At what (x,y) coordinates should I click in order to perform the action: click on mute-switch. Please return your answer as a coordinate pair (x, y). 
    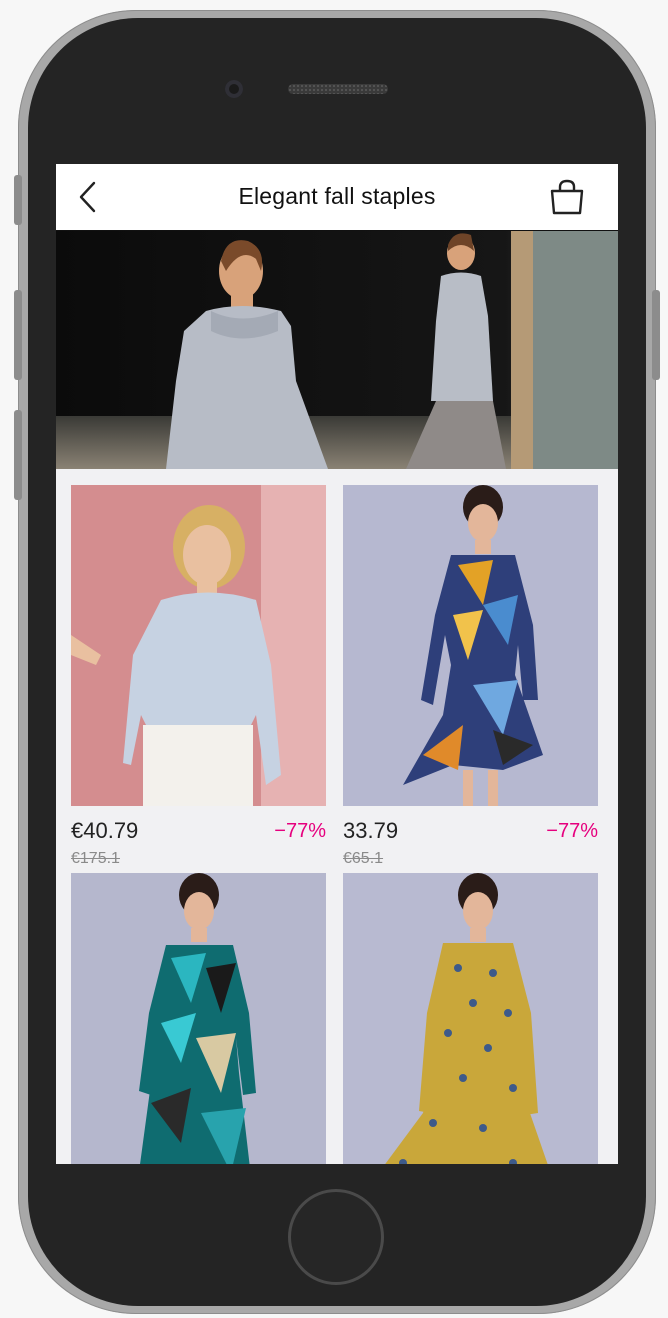
    Looking at the image, I should click on (18, 200).